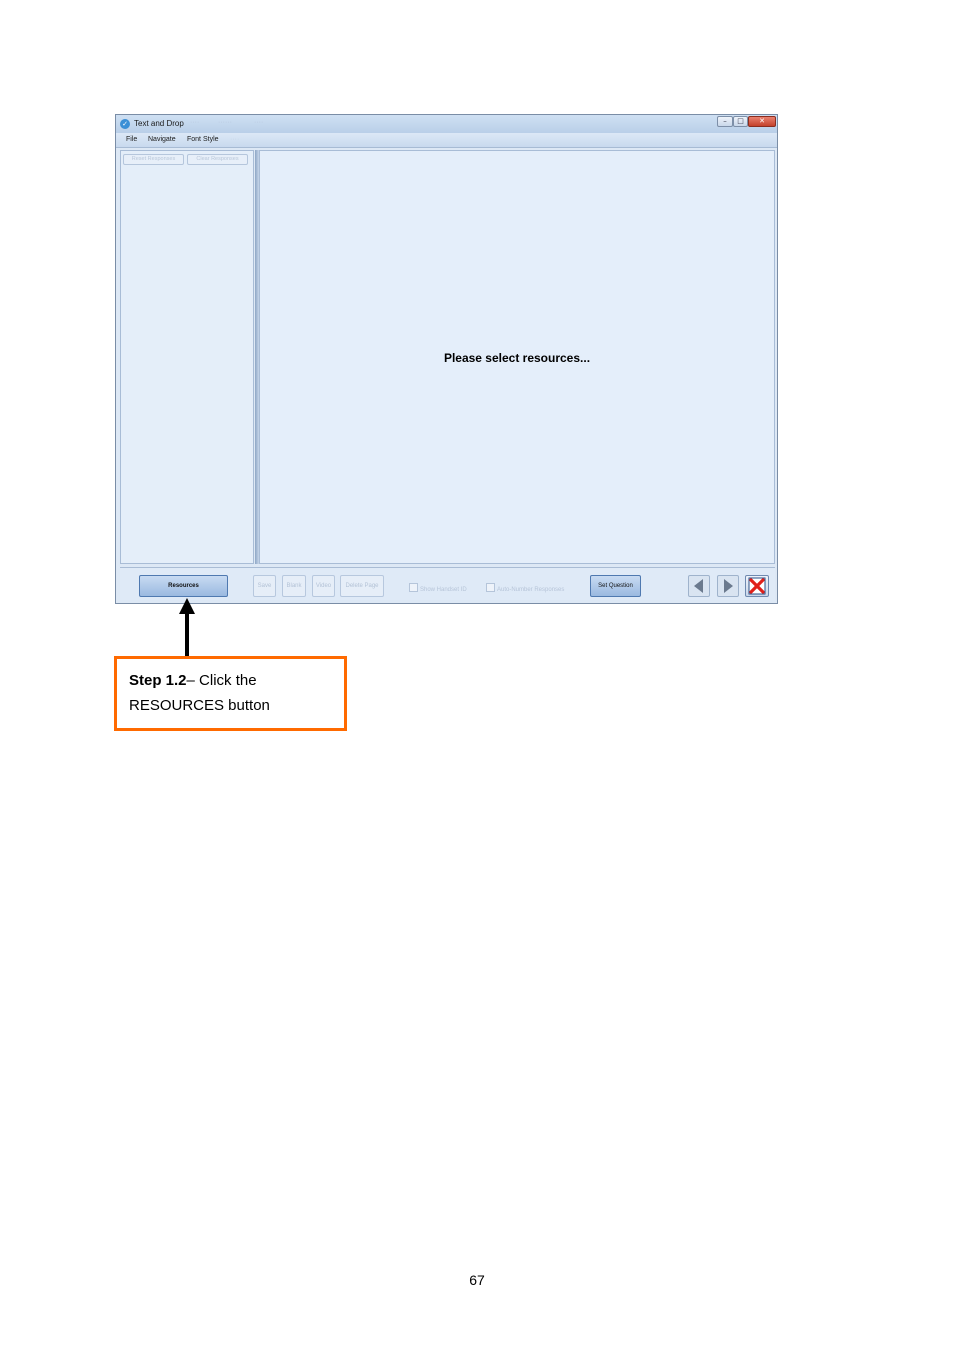 Image resolution: width=954 pixels, height=1350 pixels. What do you see at coordinates (323, 586) in the screenshot?
I see `video-button: Video` at bounding box center [323, 586].